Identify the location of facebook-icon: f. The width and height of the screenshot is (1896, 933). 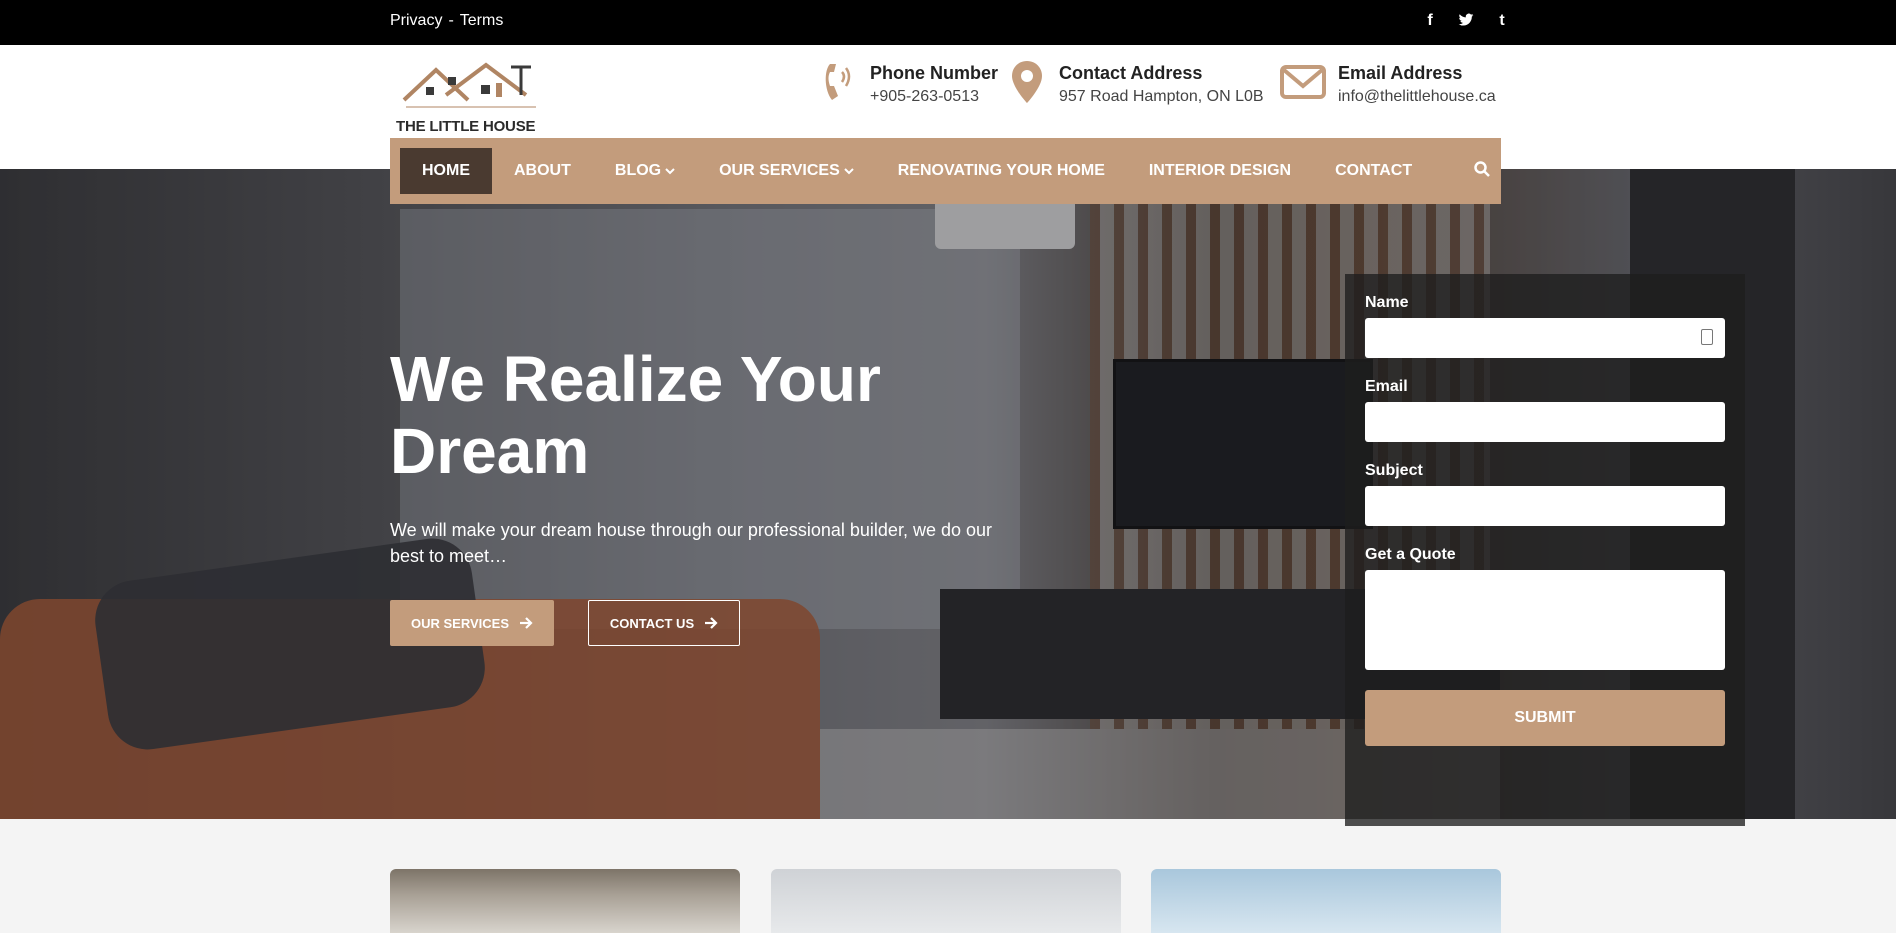
(1430, 22).